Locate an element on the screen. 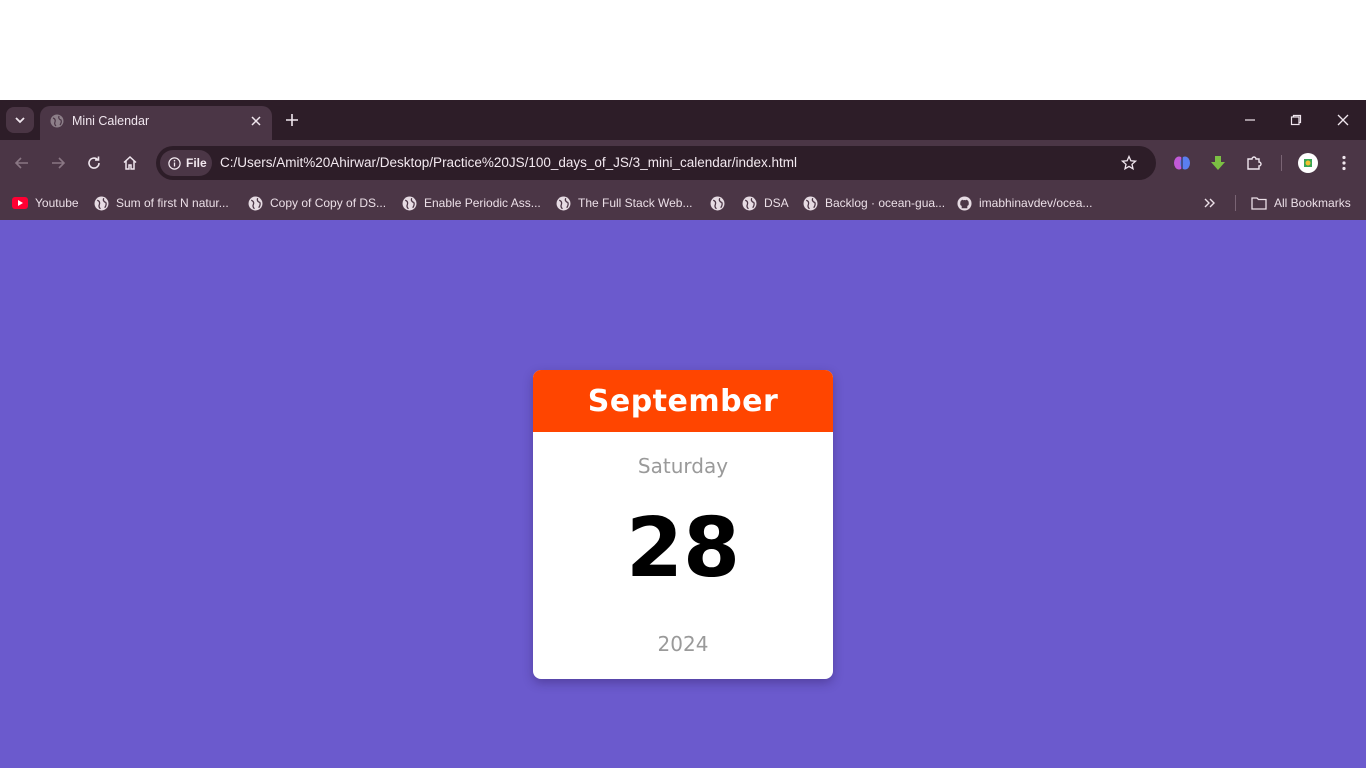 This screenshot has width=1366, height=768. close-window-button is located at coordinates (1343, 120).